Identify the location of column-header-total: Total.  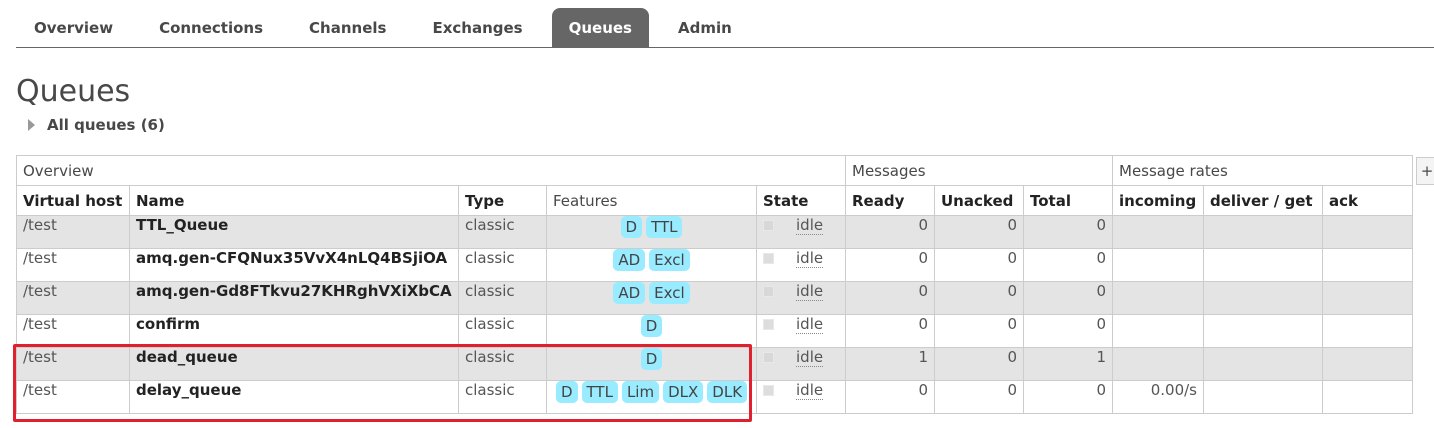
(1068, 200).